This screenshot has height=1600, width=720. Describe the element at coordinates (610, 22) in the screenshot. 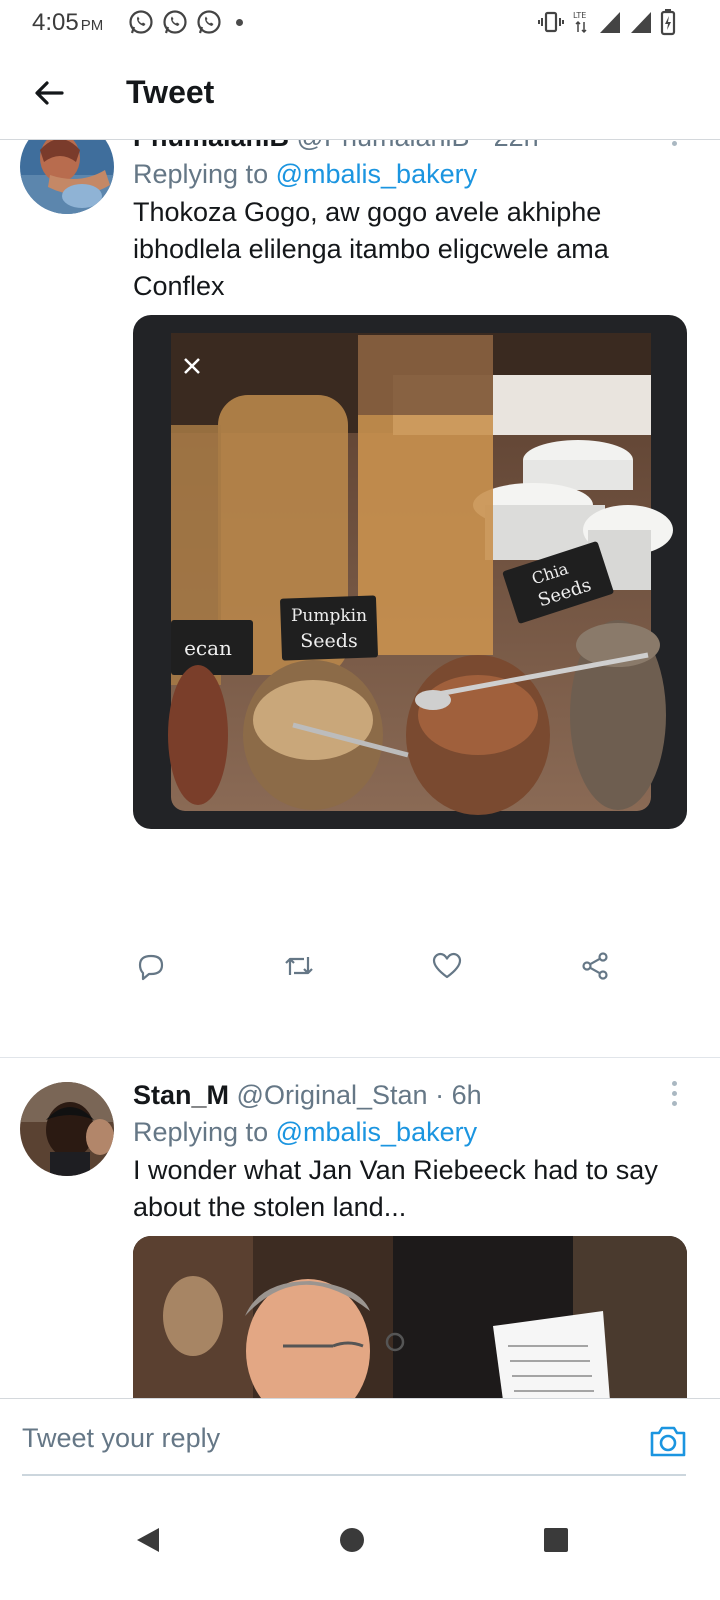

I see `signal-icon` at that location.